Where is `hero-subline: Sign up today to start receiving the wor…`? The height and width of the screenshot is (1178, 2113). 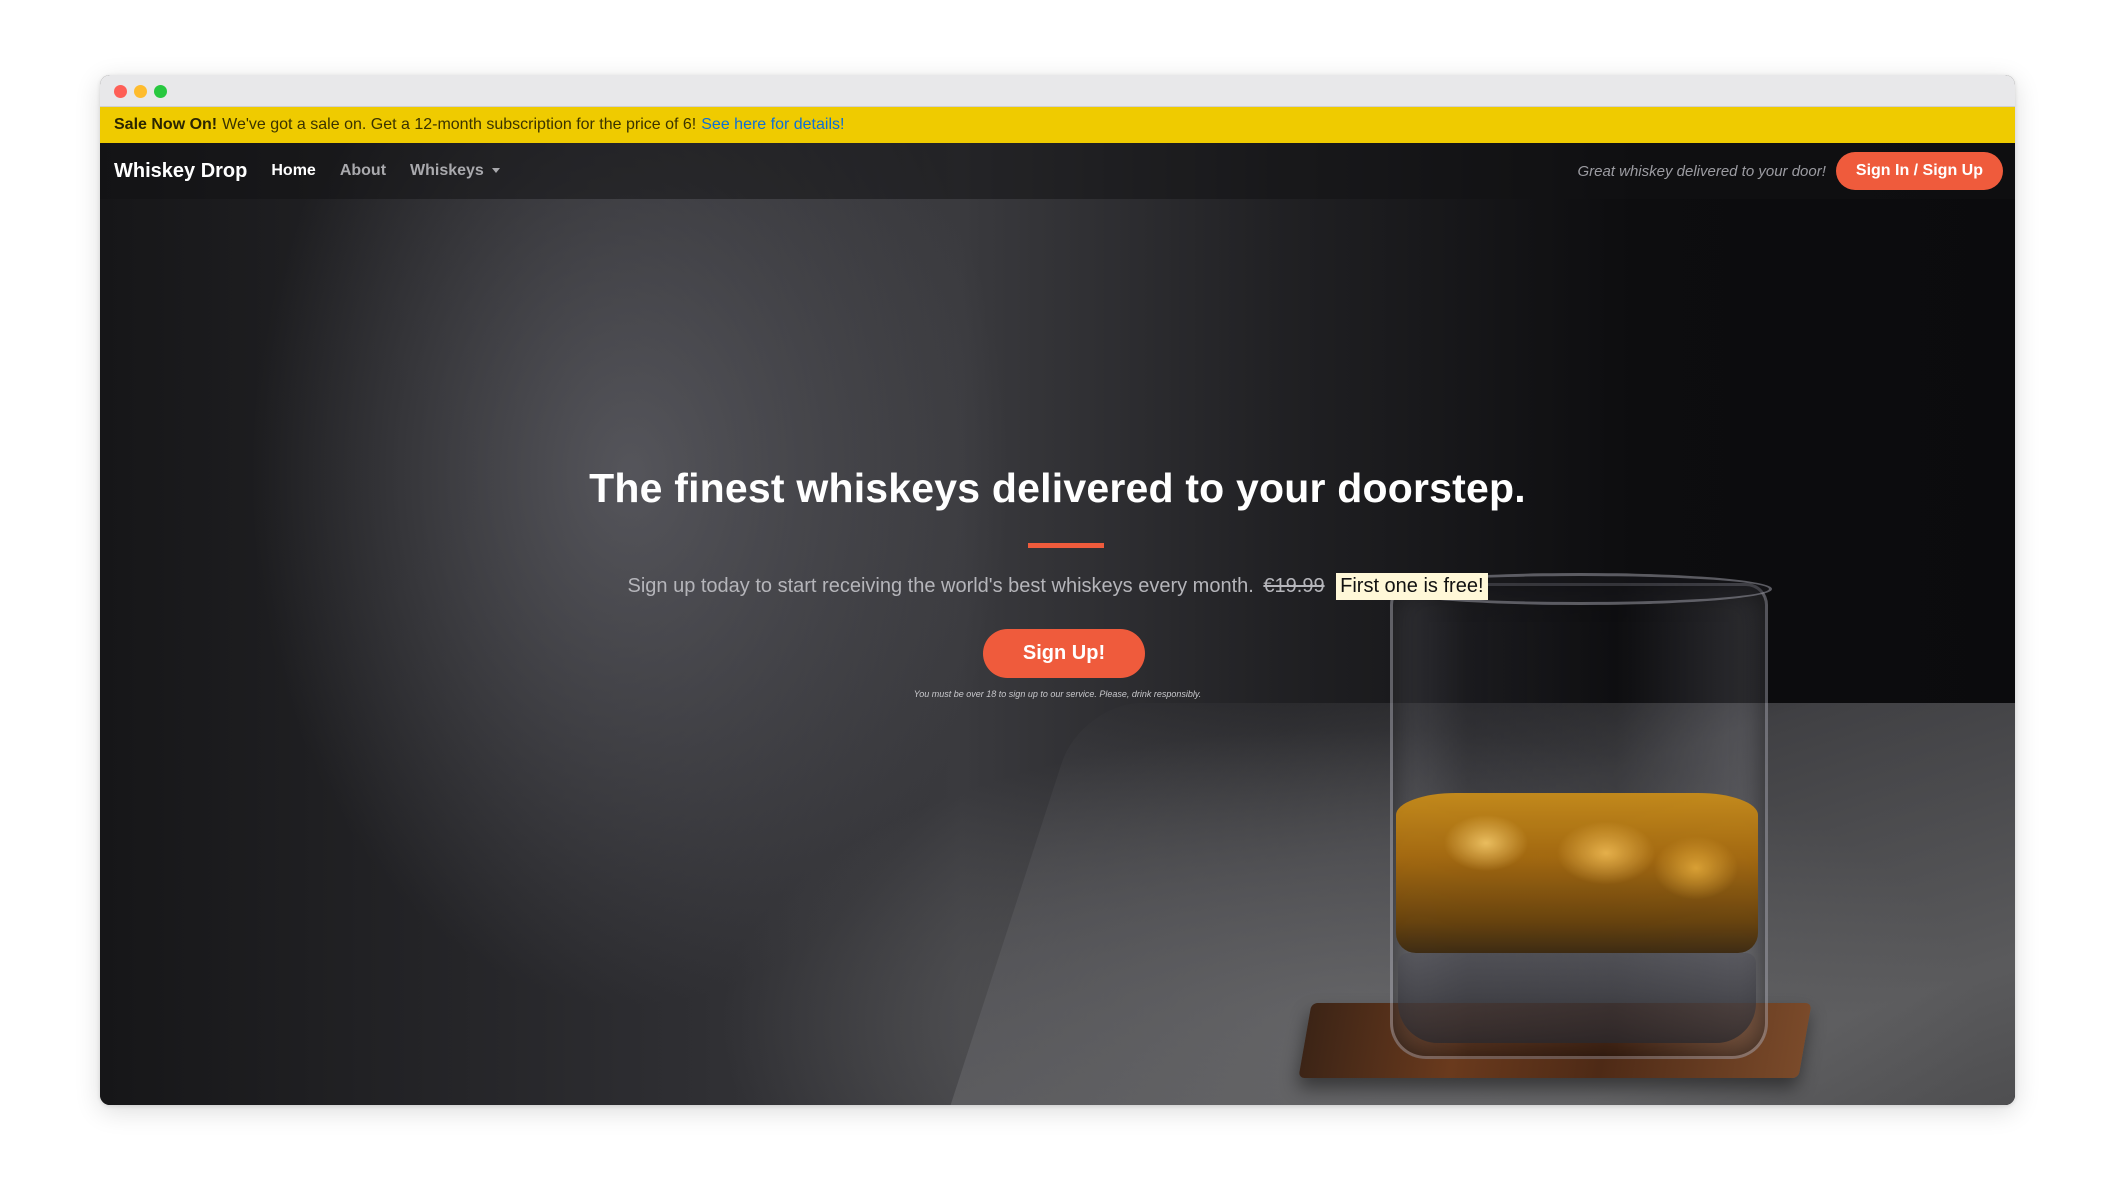 hero-subline: Sign up today to start receiving the wor… is located at coordinates (1057, 586).